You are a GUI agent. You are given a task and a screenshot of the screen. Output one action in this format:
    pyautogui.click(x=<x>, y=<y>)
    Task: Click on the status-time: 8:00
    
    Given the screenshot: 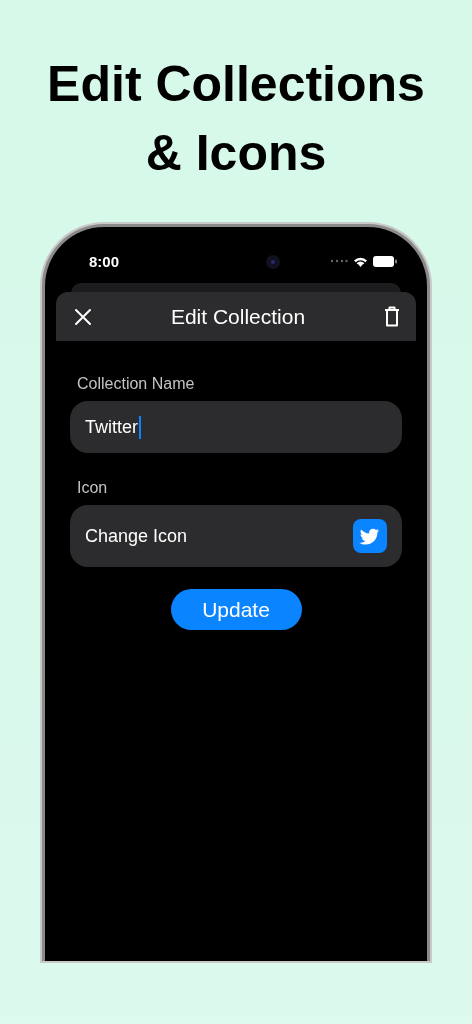 What is the action you would take?
    pyautogui.click(x=104, y=261)
    